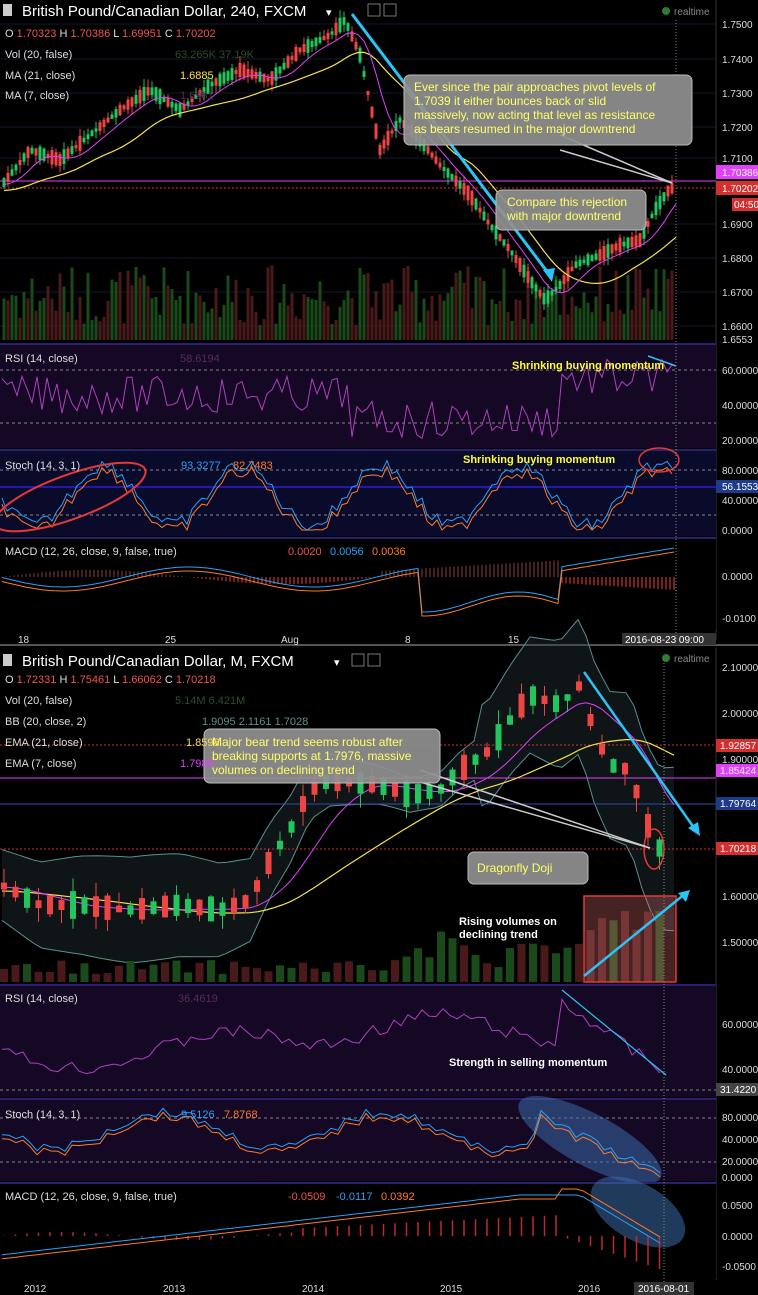 The width and height of the screenshot is (758, 1295). I want to click on rsi-value: 58.6194, so click(200, 359).